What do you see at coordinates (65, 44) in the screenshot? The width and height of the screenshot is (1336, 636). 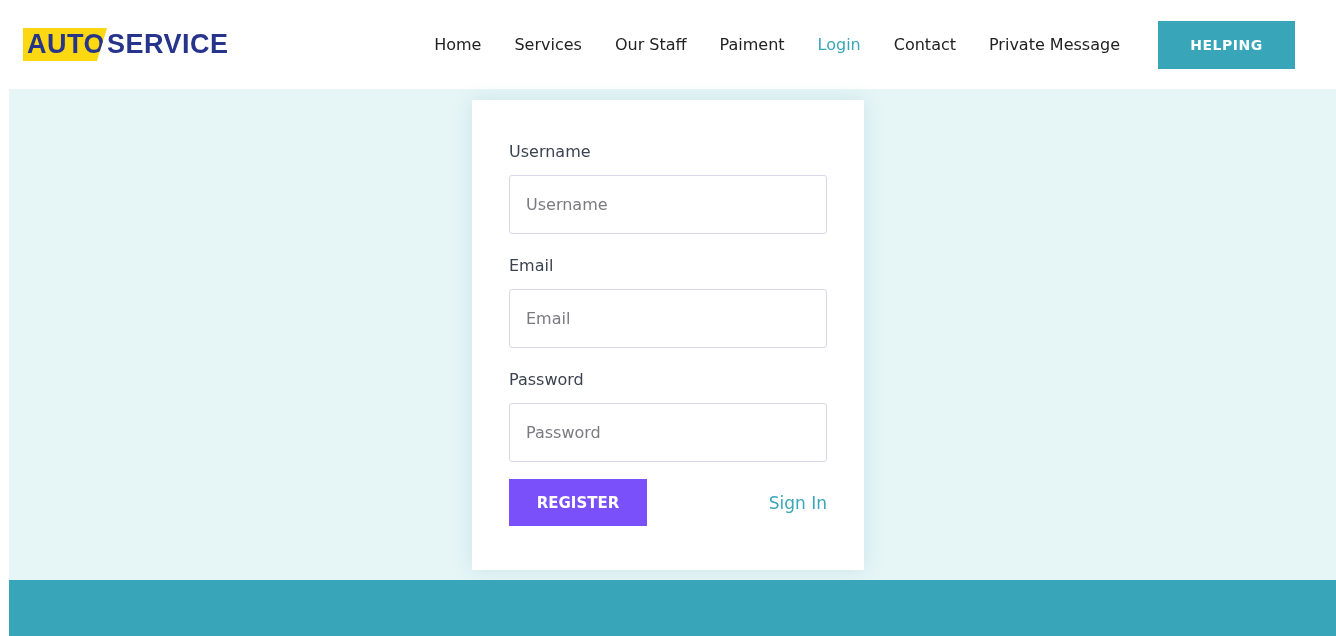 I see `logo-text: AUTO` at bounding box center [65, 44].